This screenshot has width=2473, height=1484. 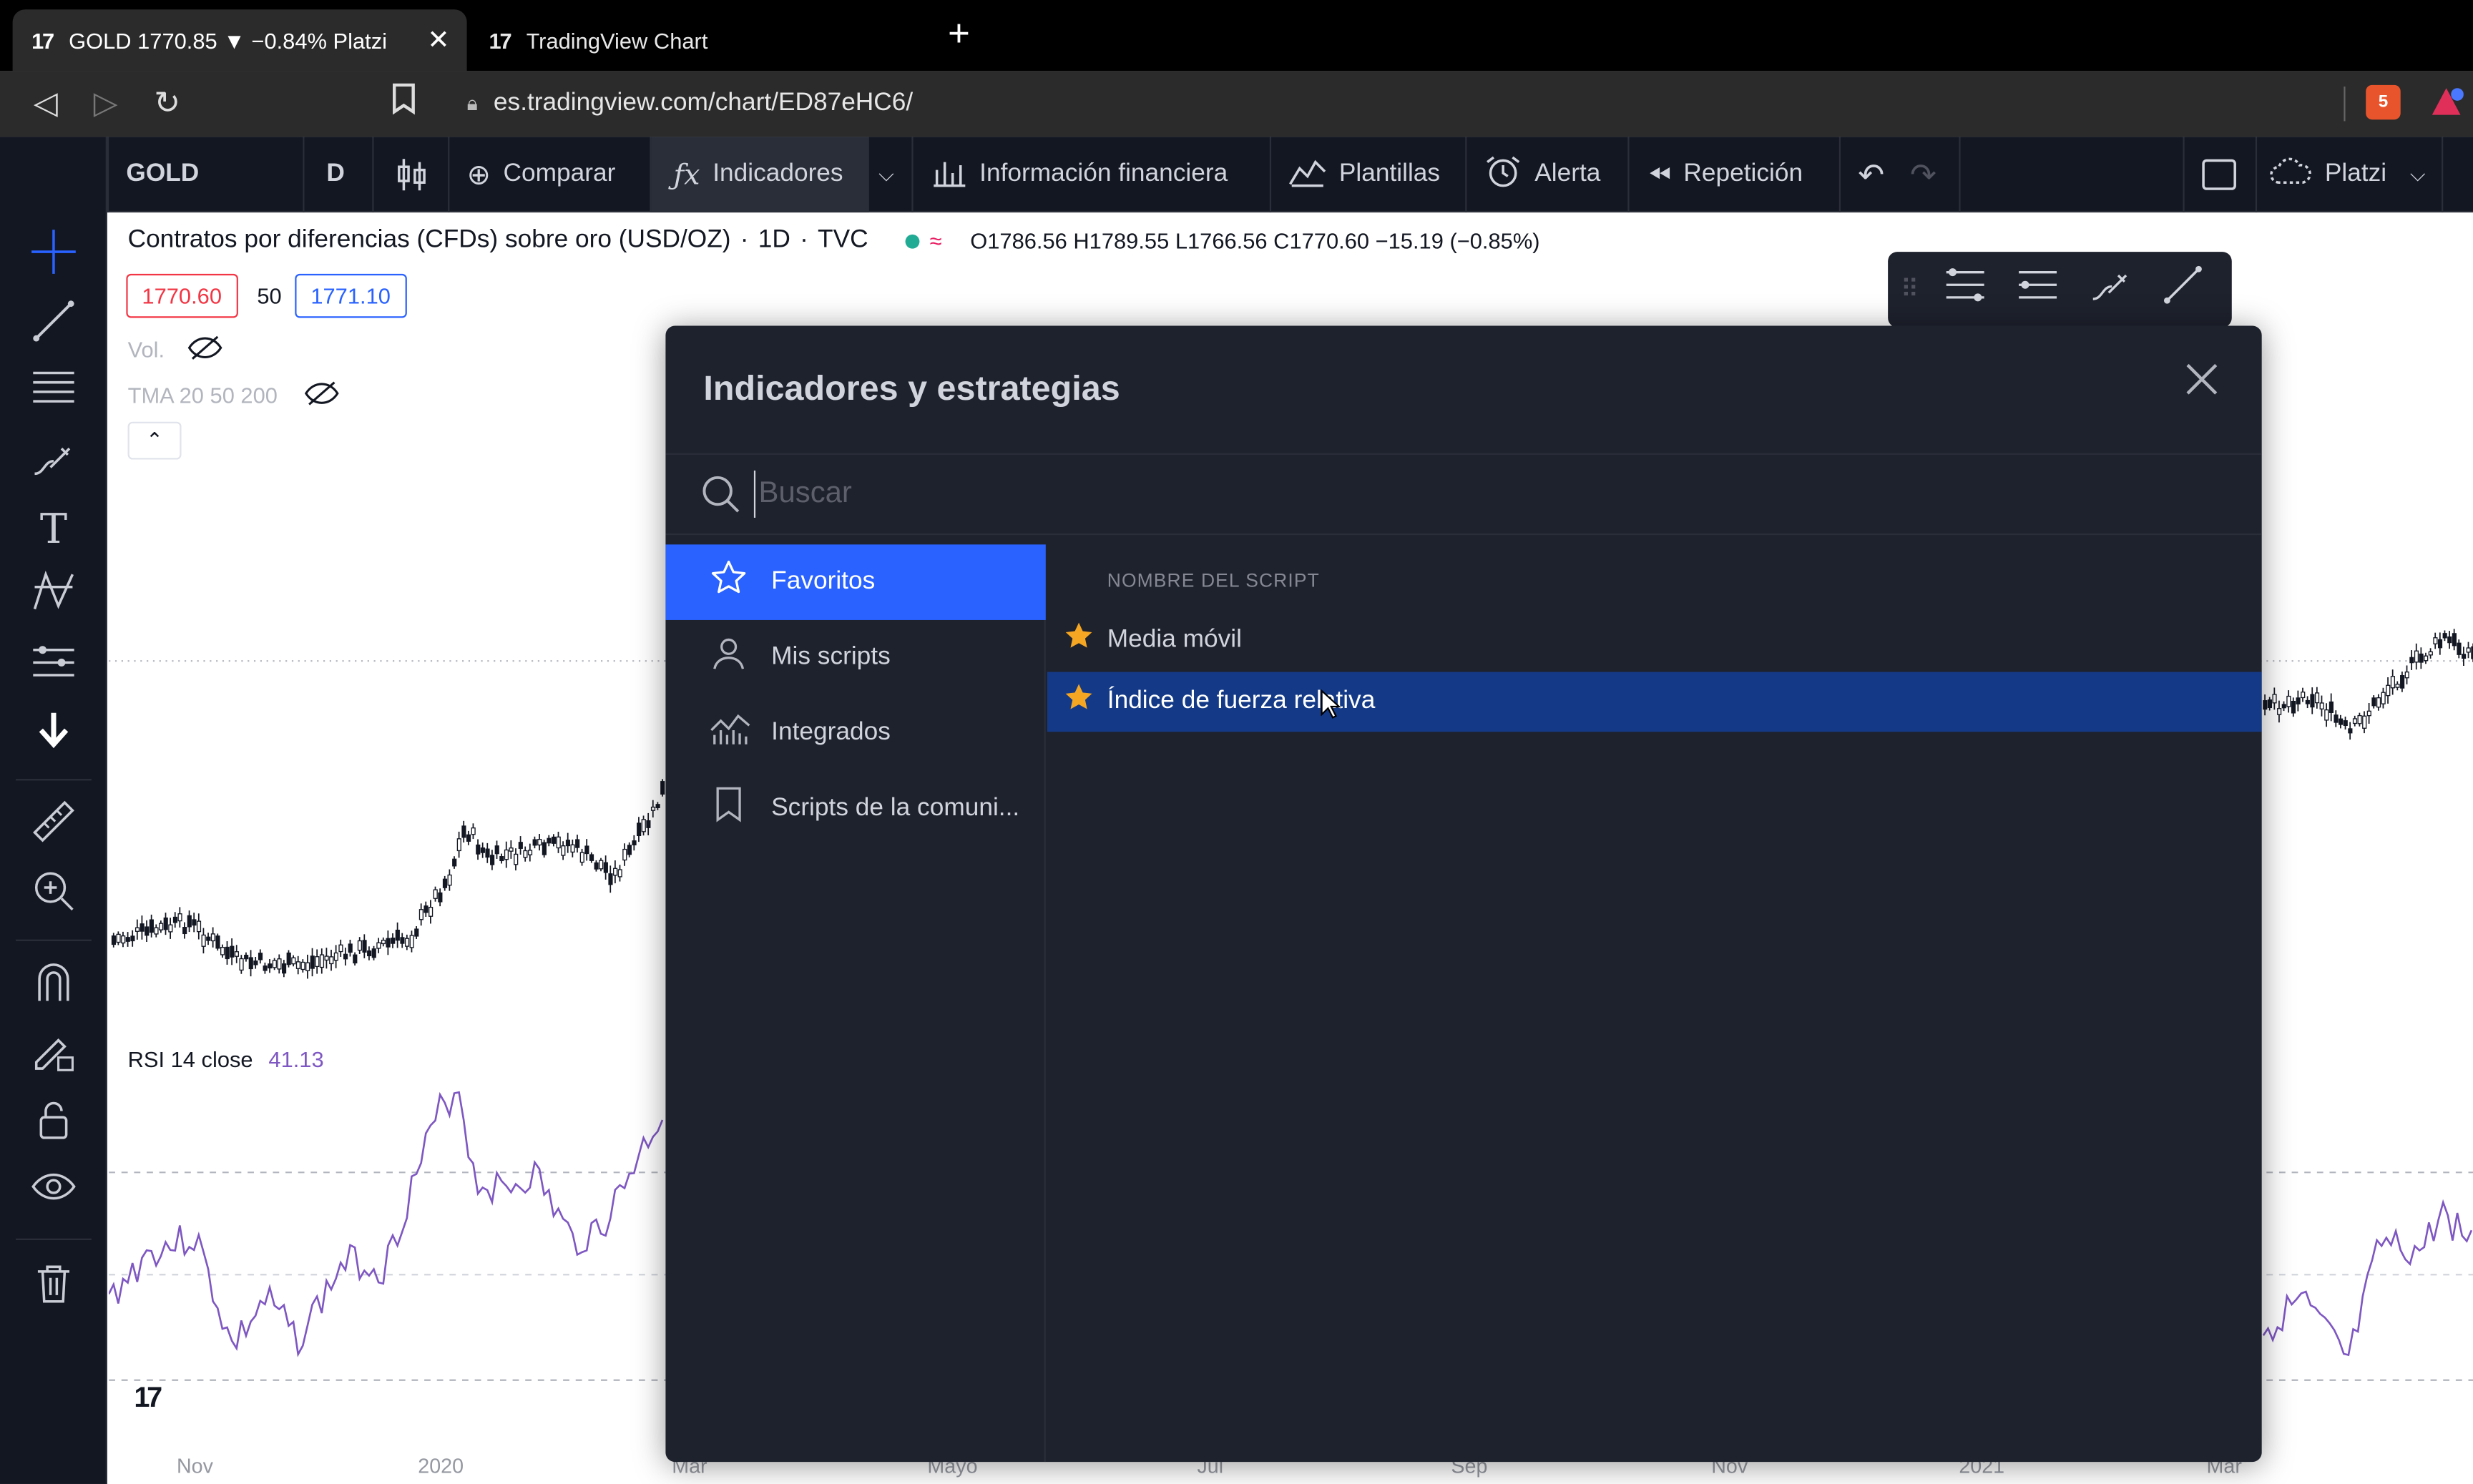 I want to click on close-tab-icon: ✕, so click(x=438, y=40).